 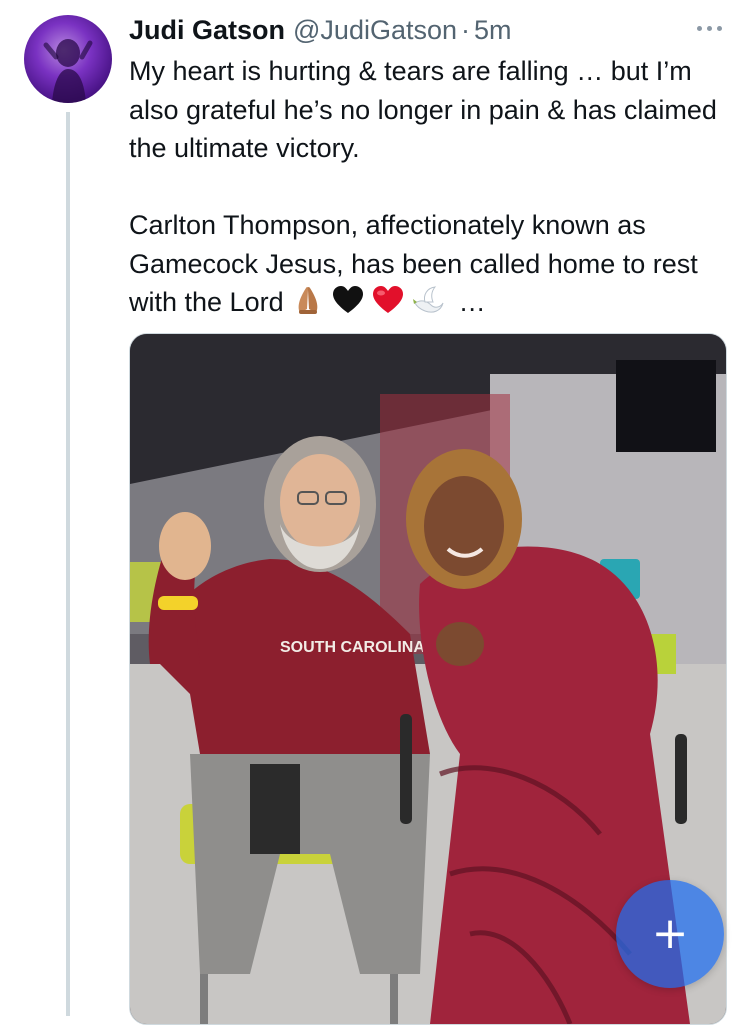 I want to click on black-heart-icon, so click(x=348, y=300).